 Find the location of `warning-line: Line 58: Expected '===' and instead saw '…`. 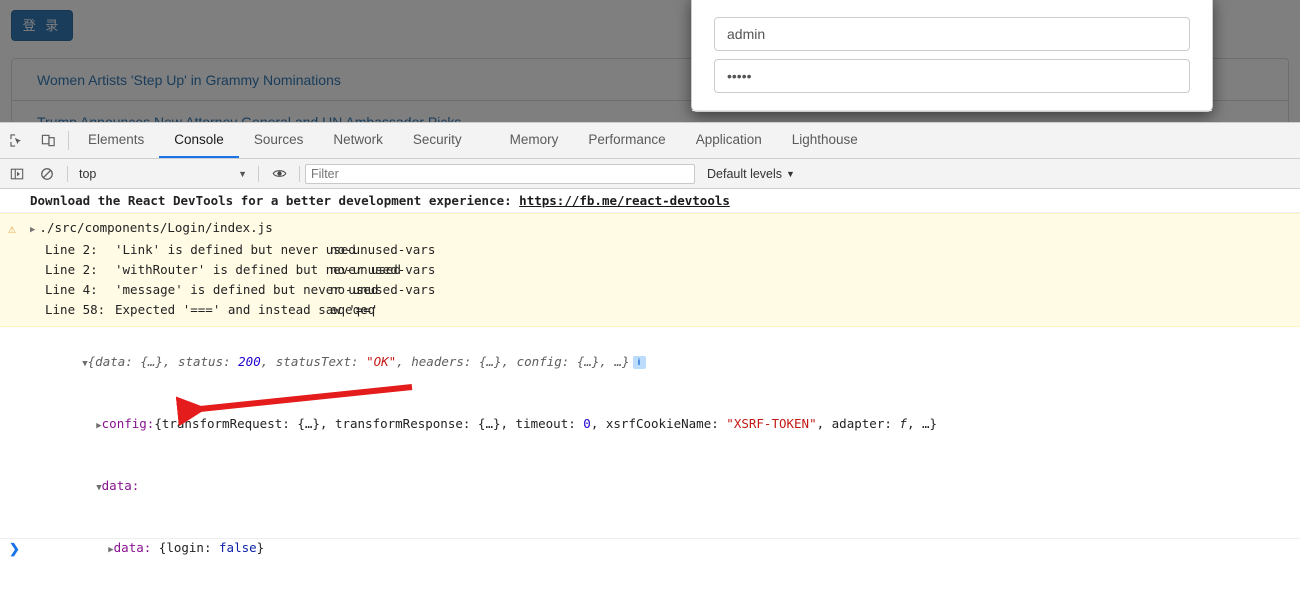

warning-line: Line 58: Expected '===' and instead saw '… is located at coordinates (650, 310).